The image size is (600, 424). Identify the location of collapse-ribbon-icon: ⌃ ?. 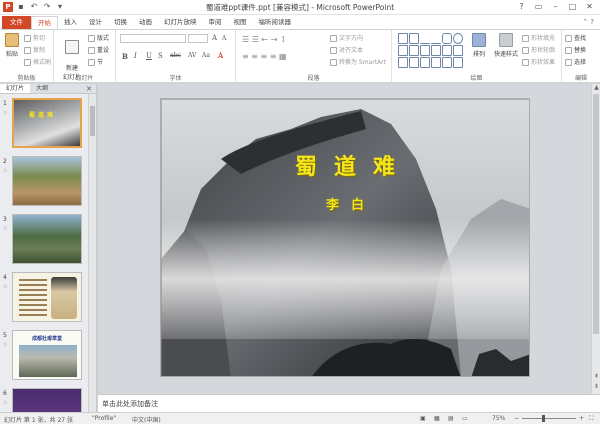
(591, 22).